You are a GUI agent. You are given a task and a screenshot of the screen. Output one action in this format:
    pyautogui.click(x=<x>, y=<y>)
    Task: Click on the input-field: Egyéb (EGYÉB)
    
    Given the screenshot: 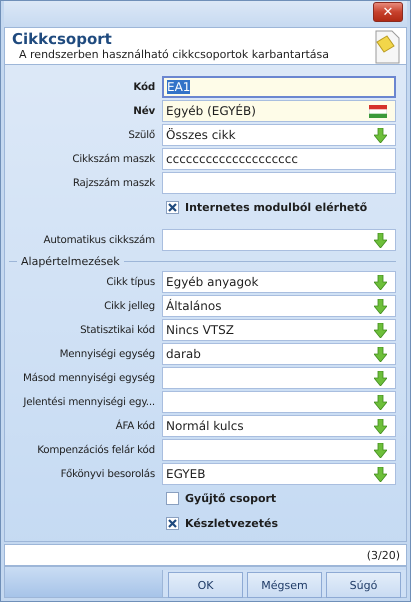 What is the action you would take?
    pyautogui.click(x=279, y=111)
    